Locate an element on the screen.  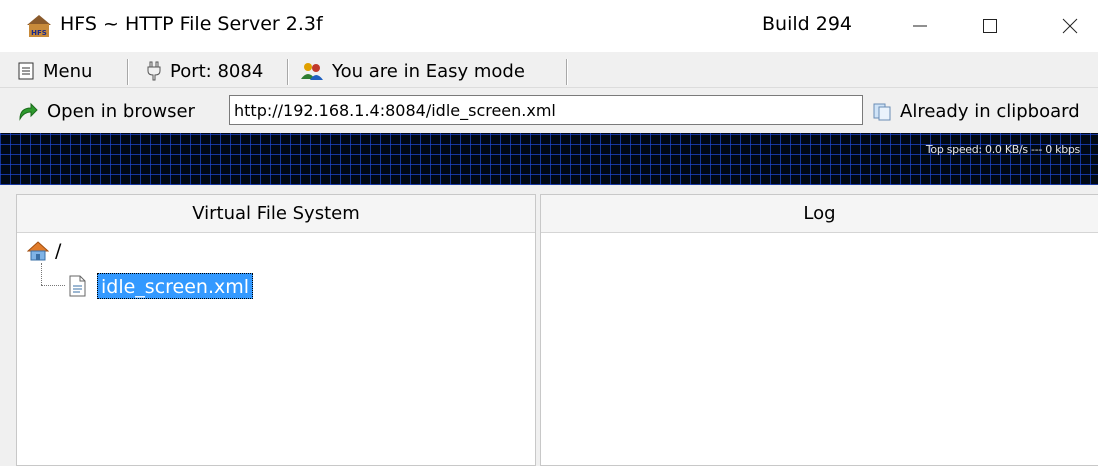
build-label: Build 294 is located at coordinates (807, 24).